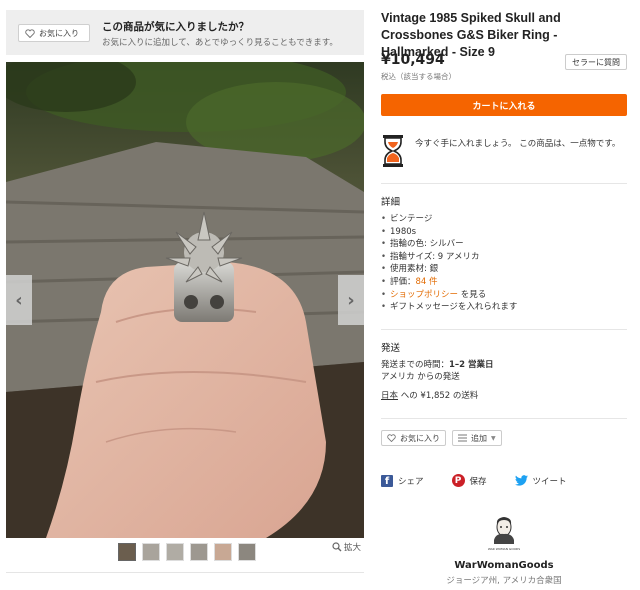  I want to click on previous-image-button: ‹, so click(19, 300).